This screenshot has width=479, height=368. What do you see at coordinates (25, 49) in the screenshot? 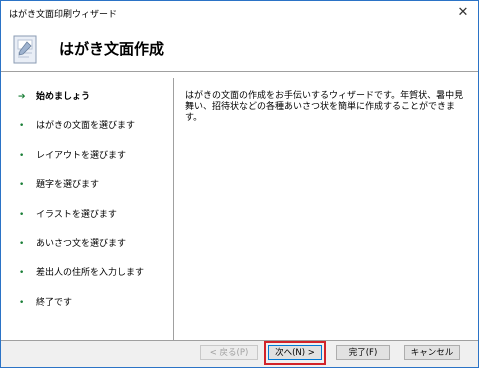
I see `postcard-wizard-icon` at bounding box center [25, 49].